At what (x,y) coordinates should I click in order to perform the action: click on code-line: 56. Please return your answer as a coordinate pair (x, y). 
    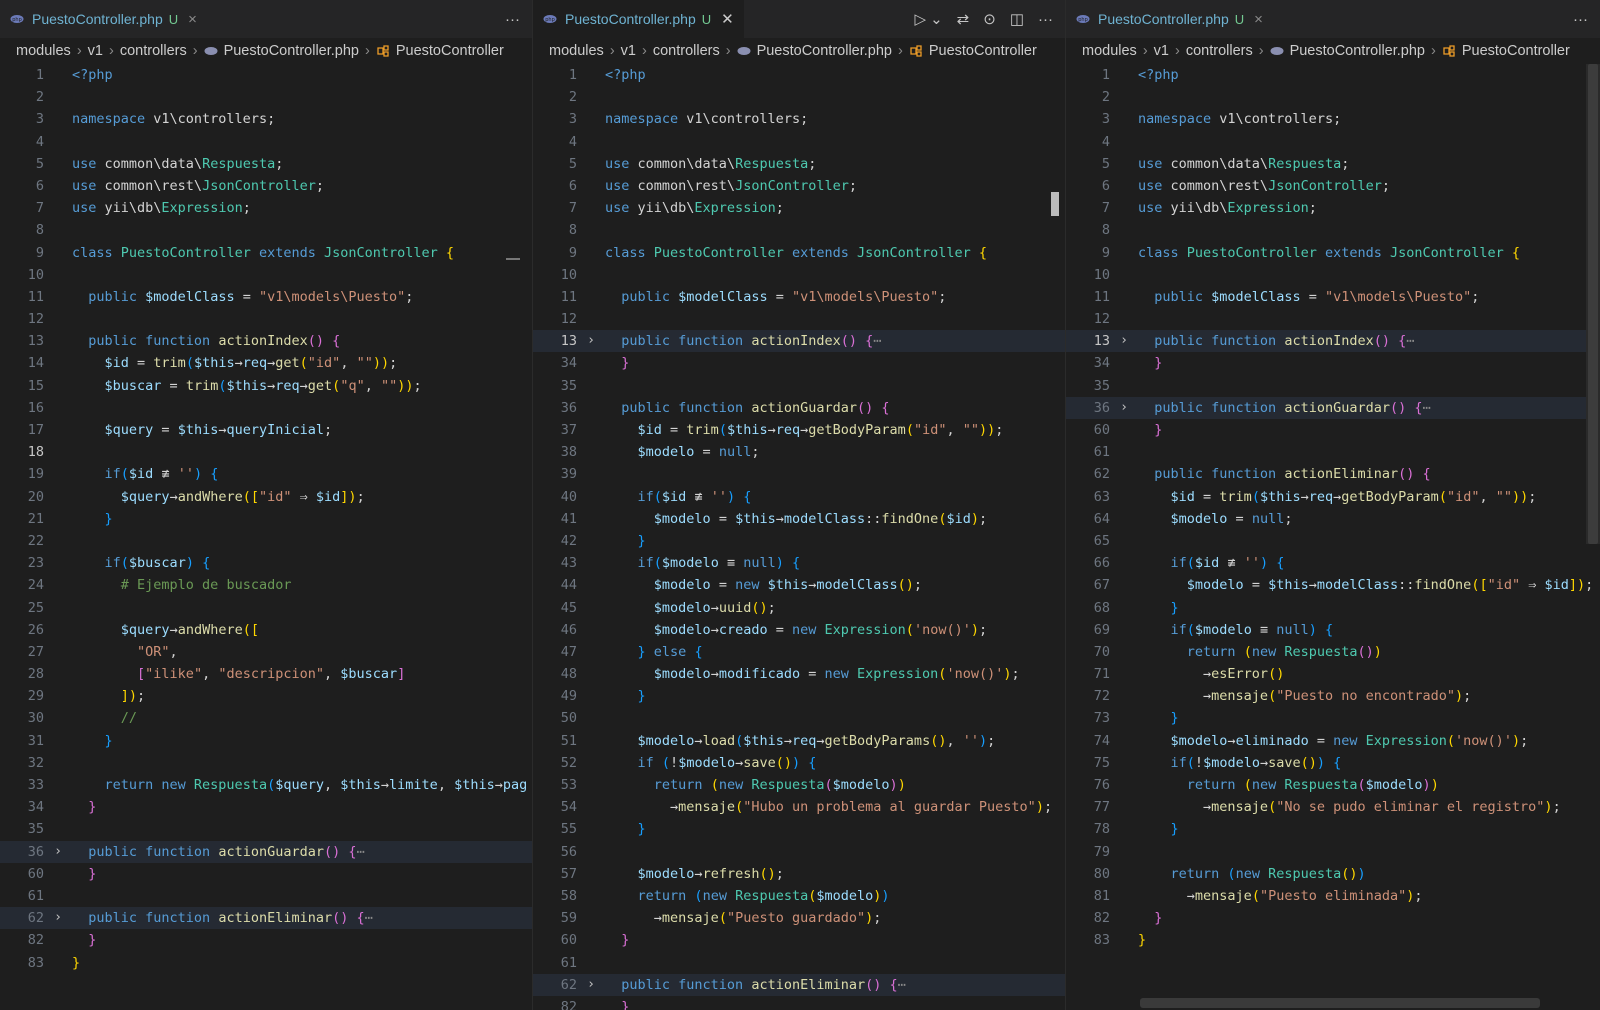
    Looking at the image, I should click on (799, 852).